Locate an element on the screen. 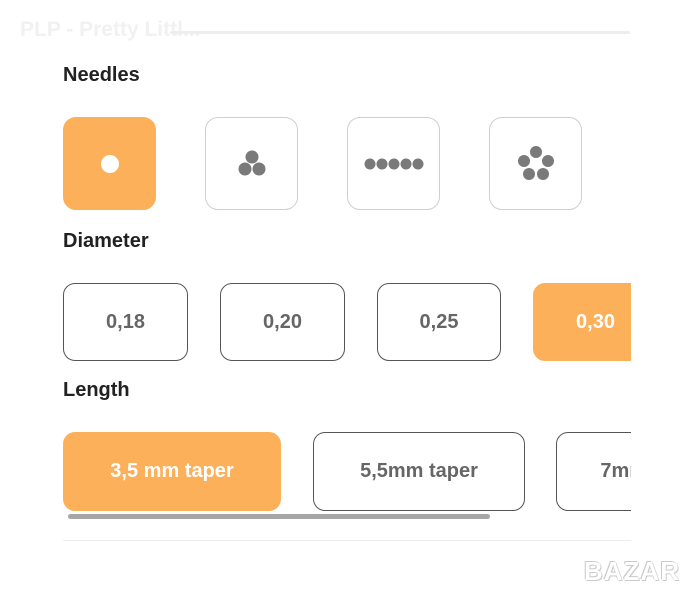  horizontal-scrollbar is located at coordinates (279, 516).